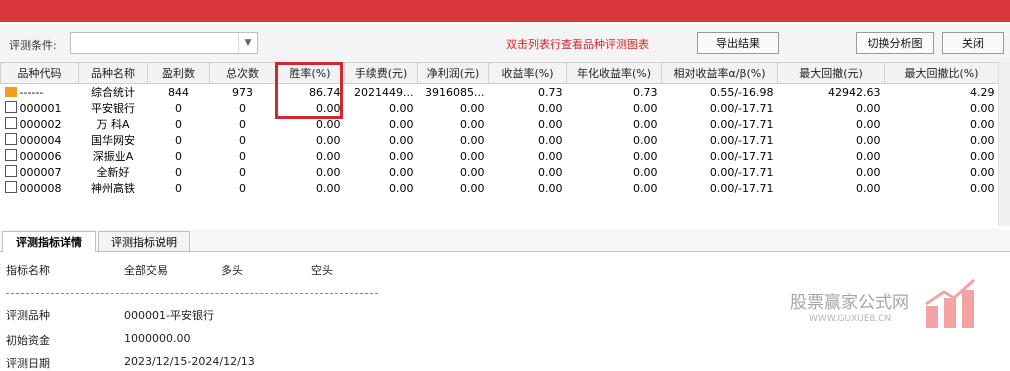  What do you see at coordinates (328, 172) in the screenshot?
I see `cell-win-rate: 0.00` at bounding box center [328, 172].